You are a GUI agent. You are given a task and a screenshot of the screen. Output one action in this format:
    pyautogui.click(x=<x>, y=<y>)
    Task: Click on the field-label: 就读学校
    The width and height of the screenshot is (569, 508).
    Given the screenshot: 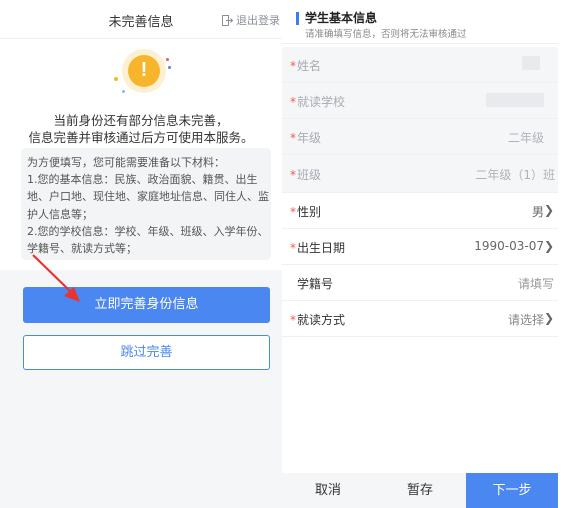 What is the action you would take?
    pyautogui.click(x=321, y=102)
    